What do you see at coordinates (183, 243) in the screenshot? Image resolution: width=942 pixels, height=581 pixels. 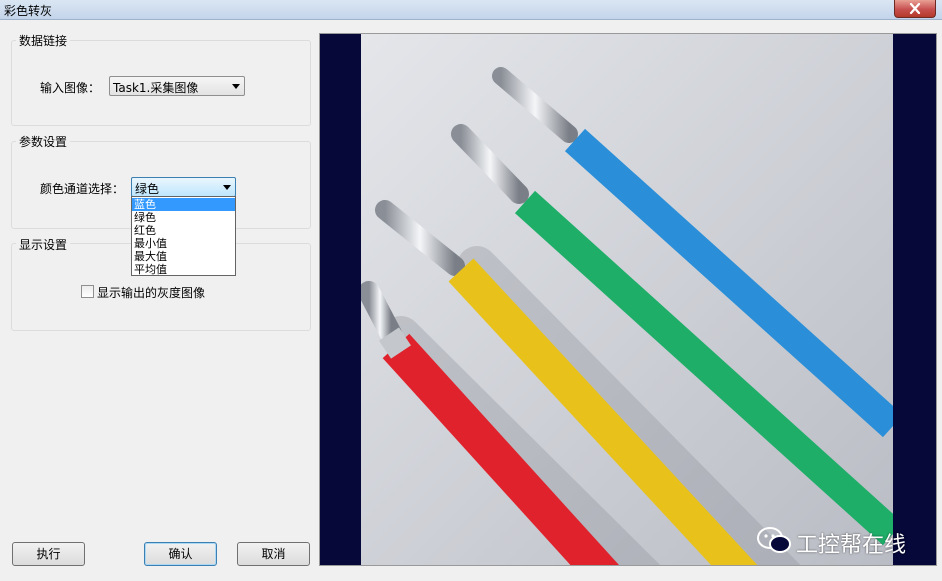 I see `dropdown-option: 最小值` at bounding box center [183, 243].